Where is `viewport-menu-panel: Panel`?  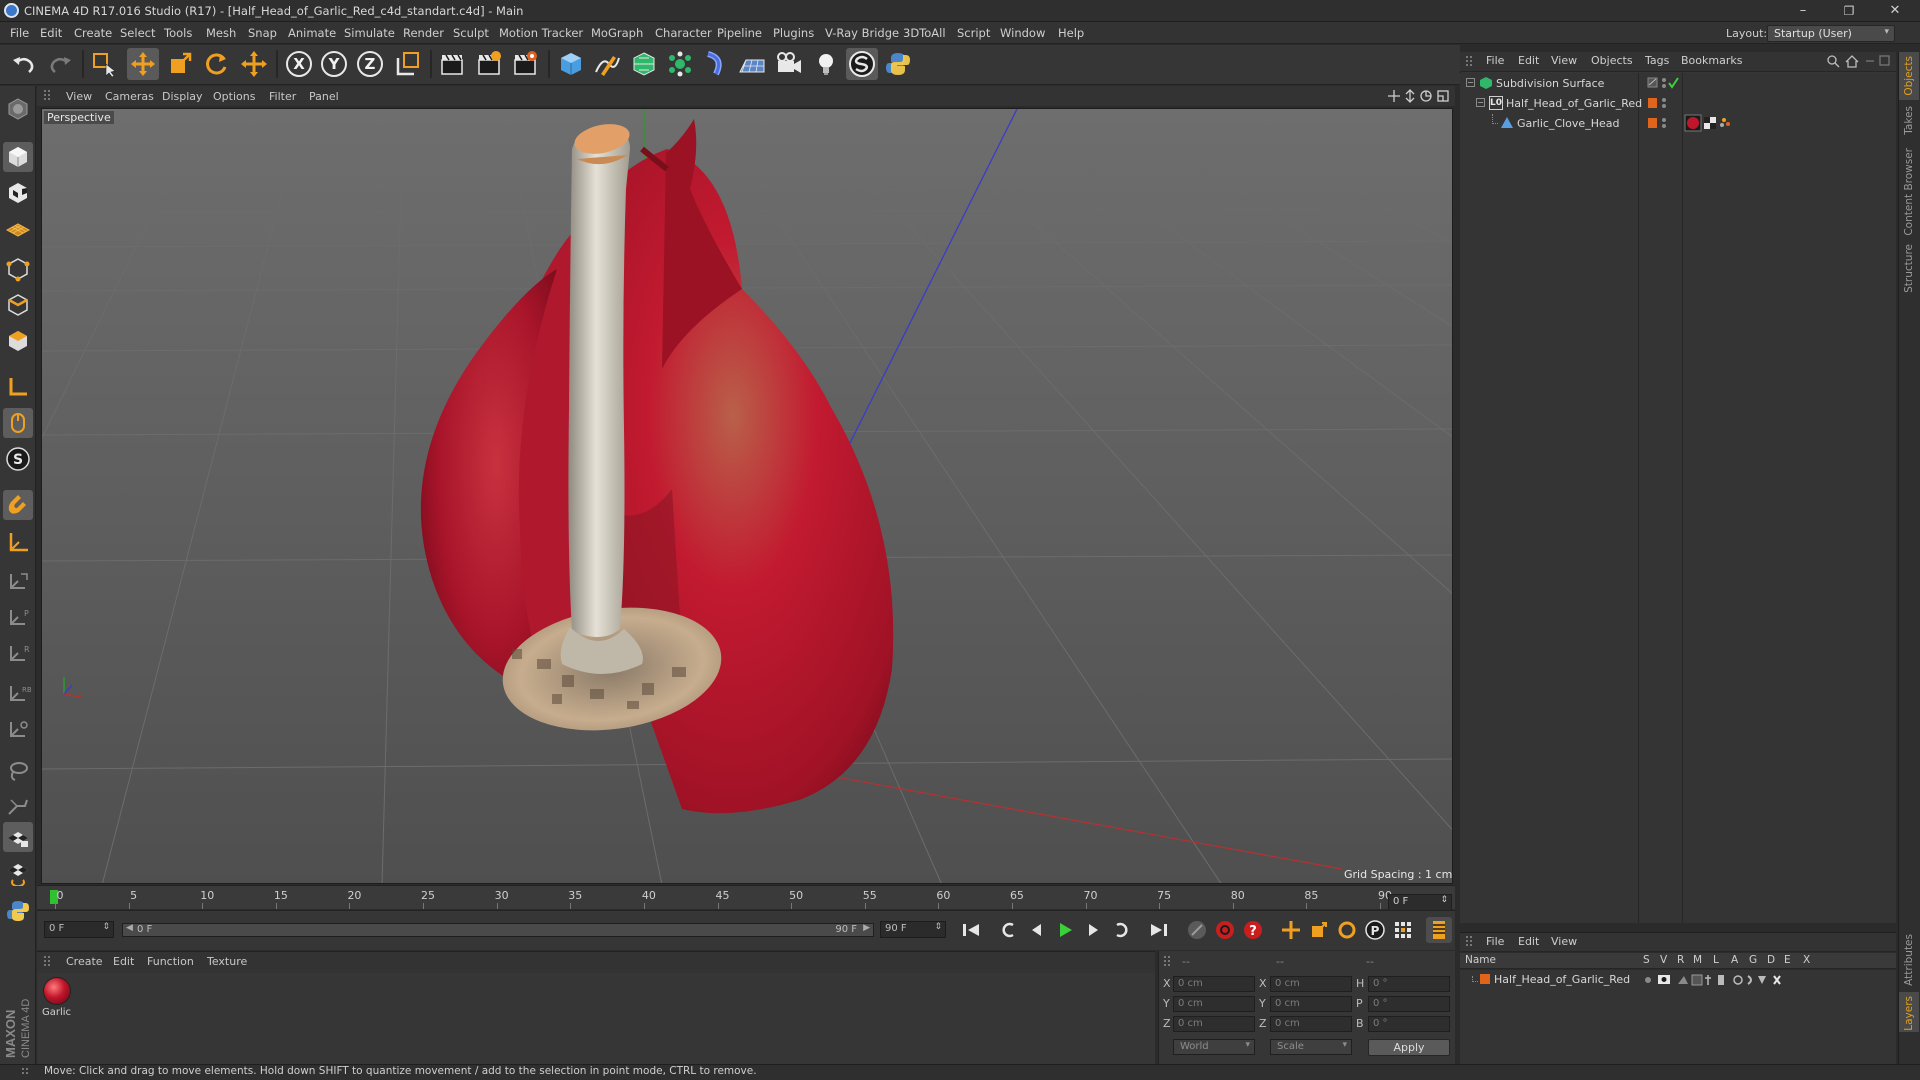 viewport-menu-panel: Panel is located at coordinates (324, 96).